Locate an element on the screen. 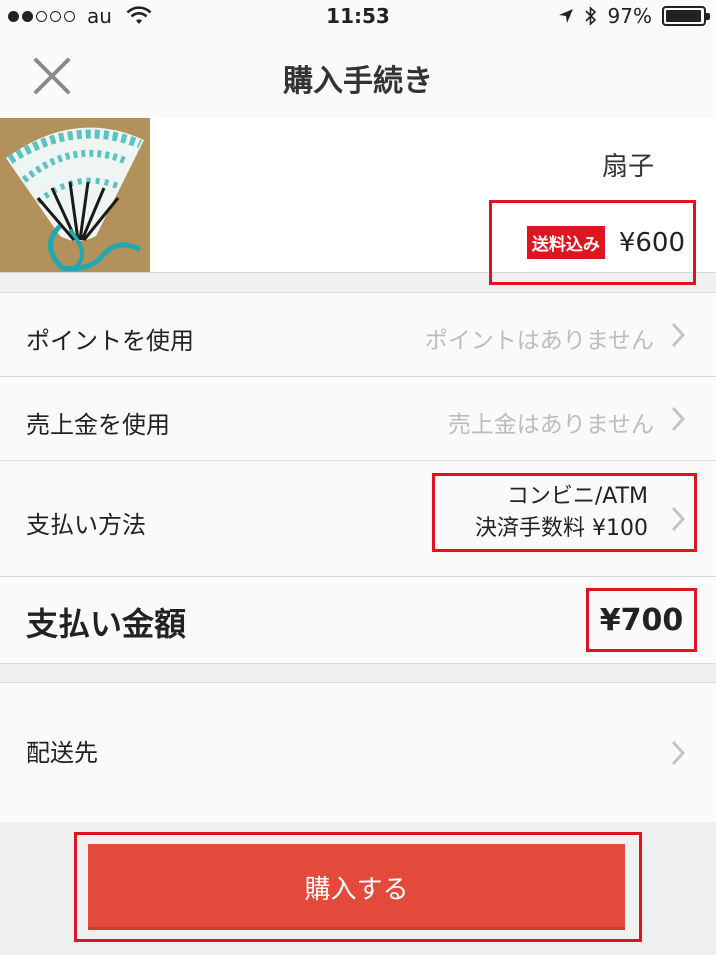  shipping-address-row: 配送先 is located at coordinates (358, 753).